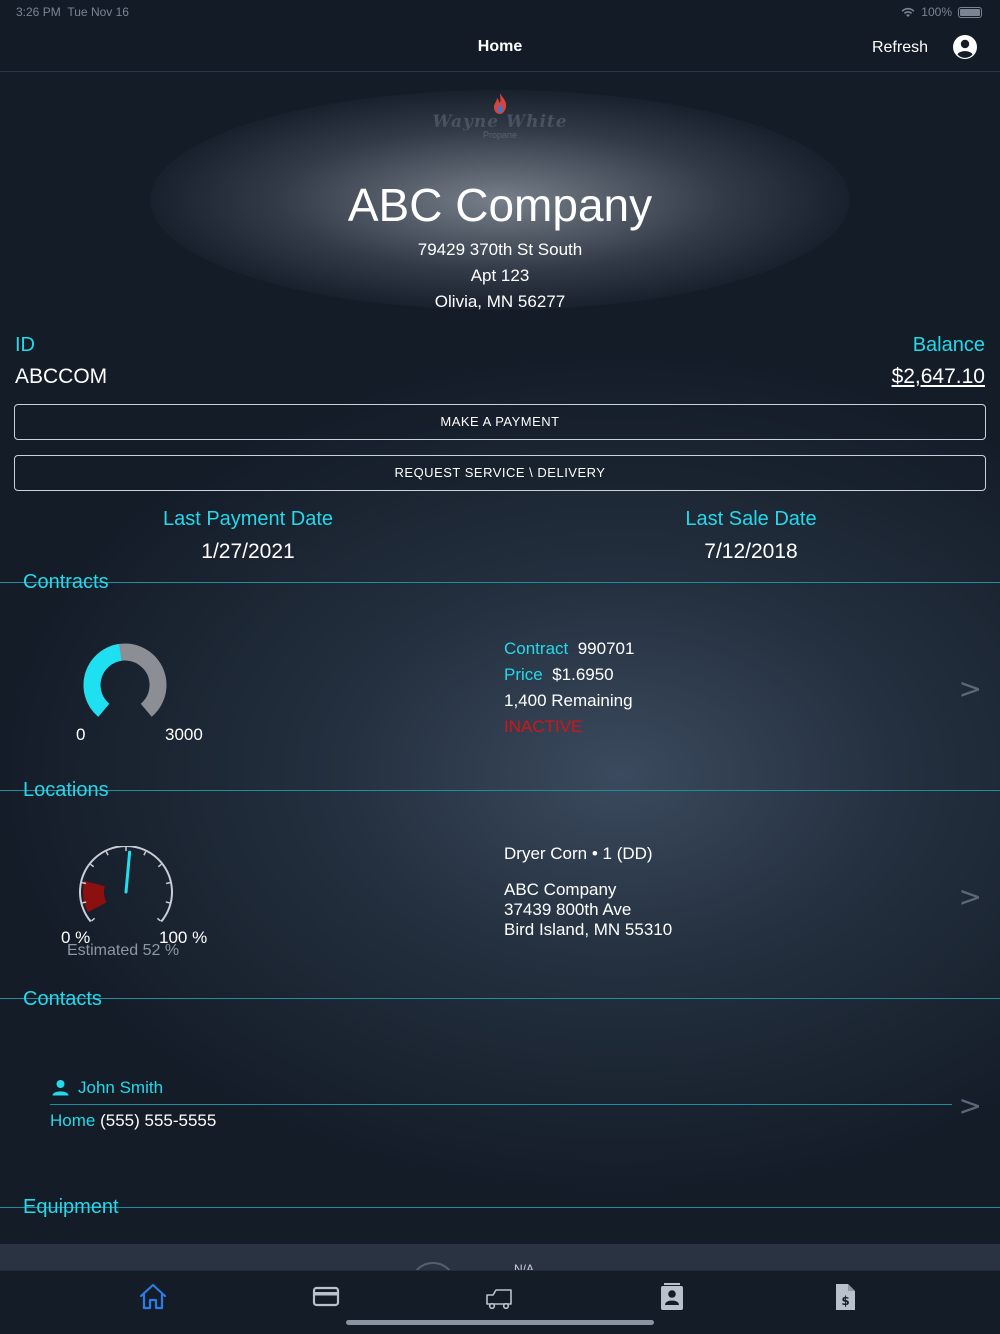  I want to click on contracts-section-title: Contracts, so click(66, 582).